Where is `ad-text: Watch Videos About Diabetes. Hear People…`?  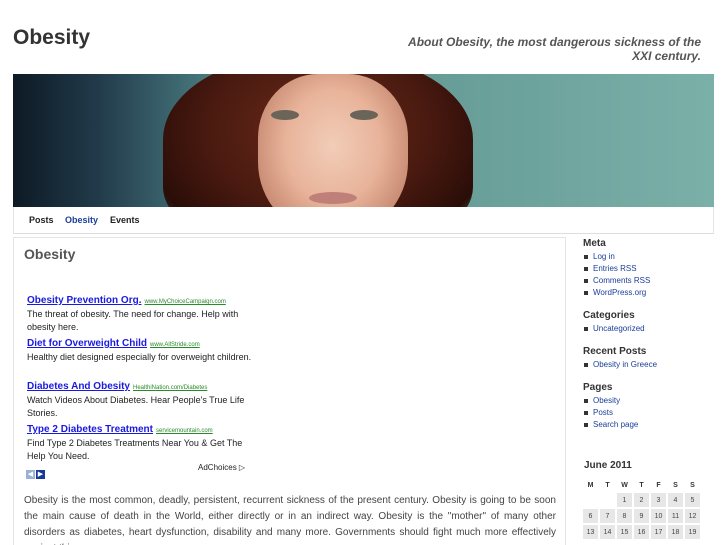
ad-text: Watch Videos About Diabetes. Hear People… is located at coordinates (136, 406).